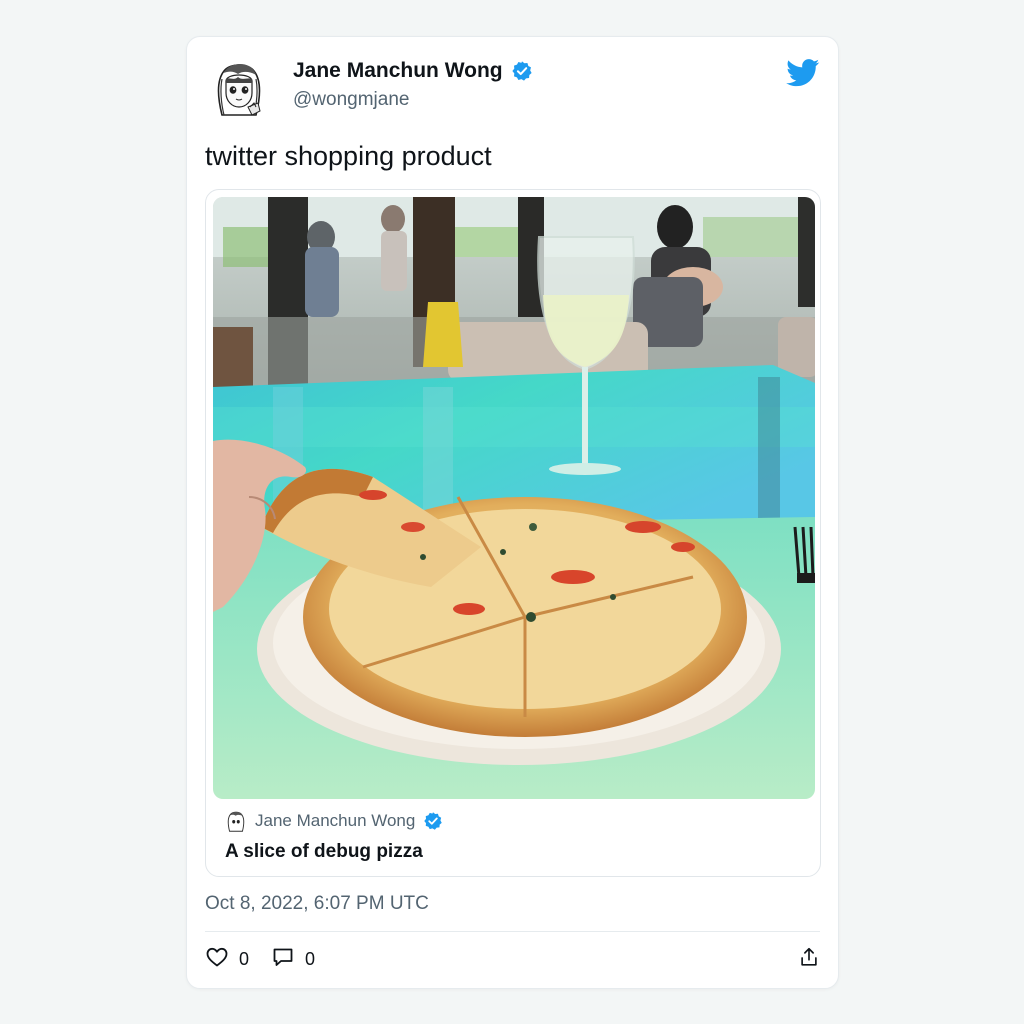  Describe the element at coordinates (317, 904) in the screenshot. I see `tweet-timestamp: Oct 8, 2022, 6:07 PM UTC` at that location.